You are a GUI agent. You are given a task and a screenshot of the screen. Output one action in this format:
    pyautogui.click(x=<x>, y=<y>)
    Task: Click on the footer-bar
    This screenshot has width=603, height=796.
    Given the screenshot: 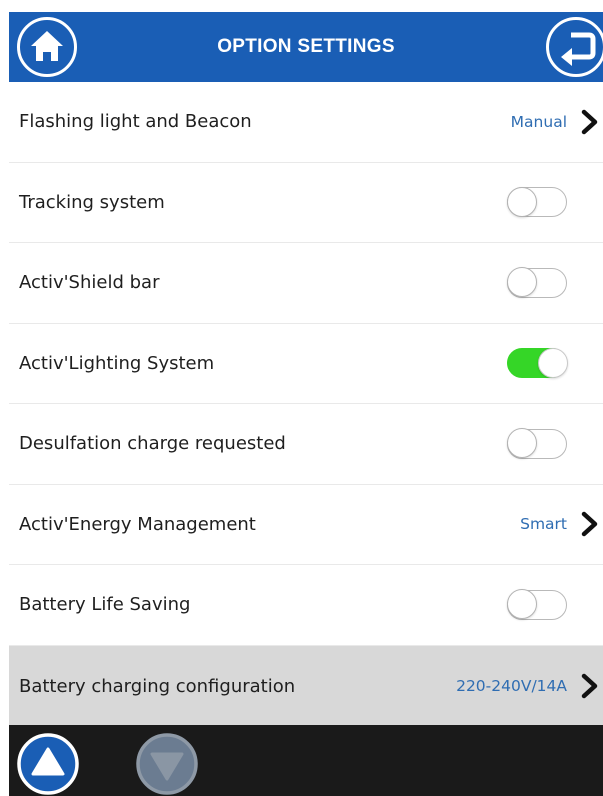 What is the action you would take?
    pyautogui.click(x=306, y=760)
    